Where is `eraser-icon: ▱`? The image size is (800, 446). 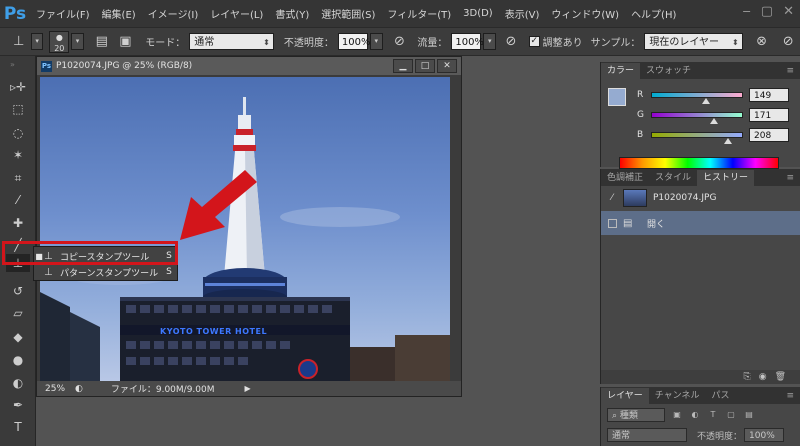
eraser-icon: ▱ is located at coordinates (18, 313).